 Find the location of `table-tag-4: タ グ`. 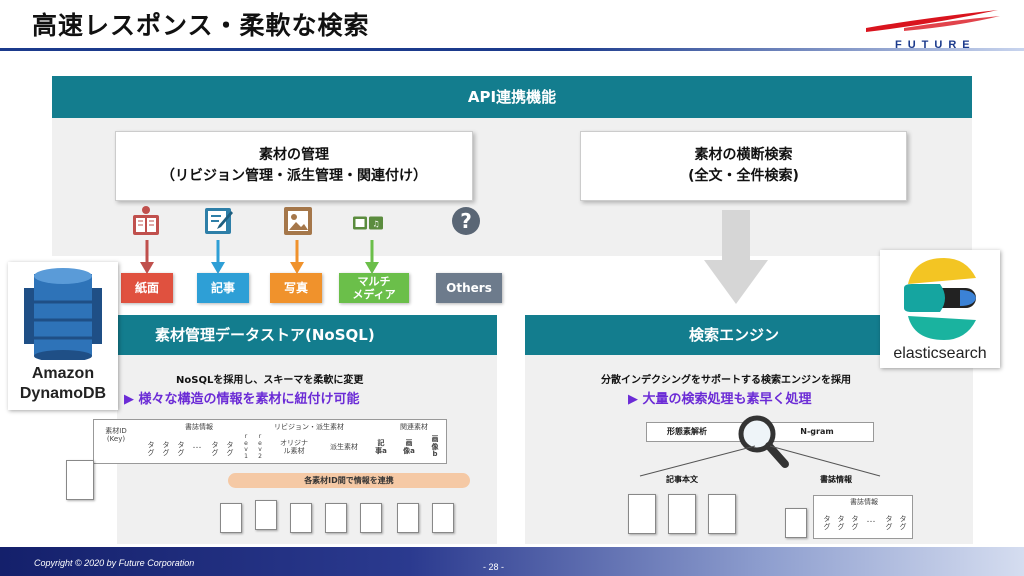

table-tag-4: タ グ is located at coordinates (215, 449).